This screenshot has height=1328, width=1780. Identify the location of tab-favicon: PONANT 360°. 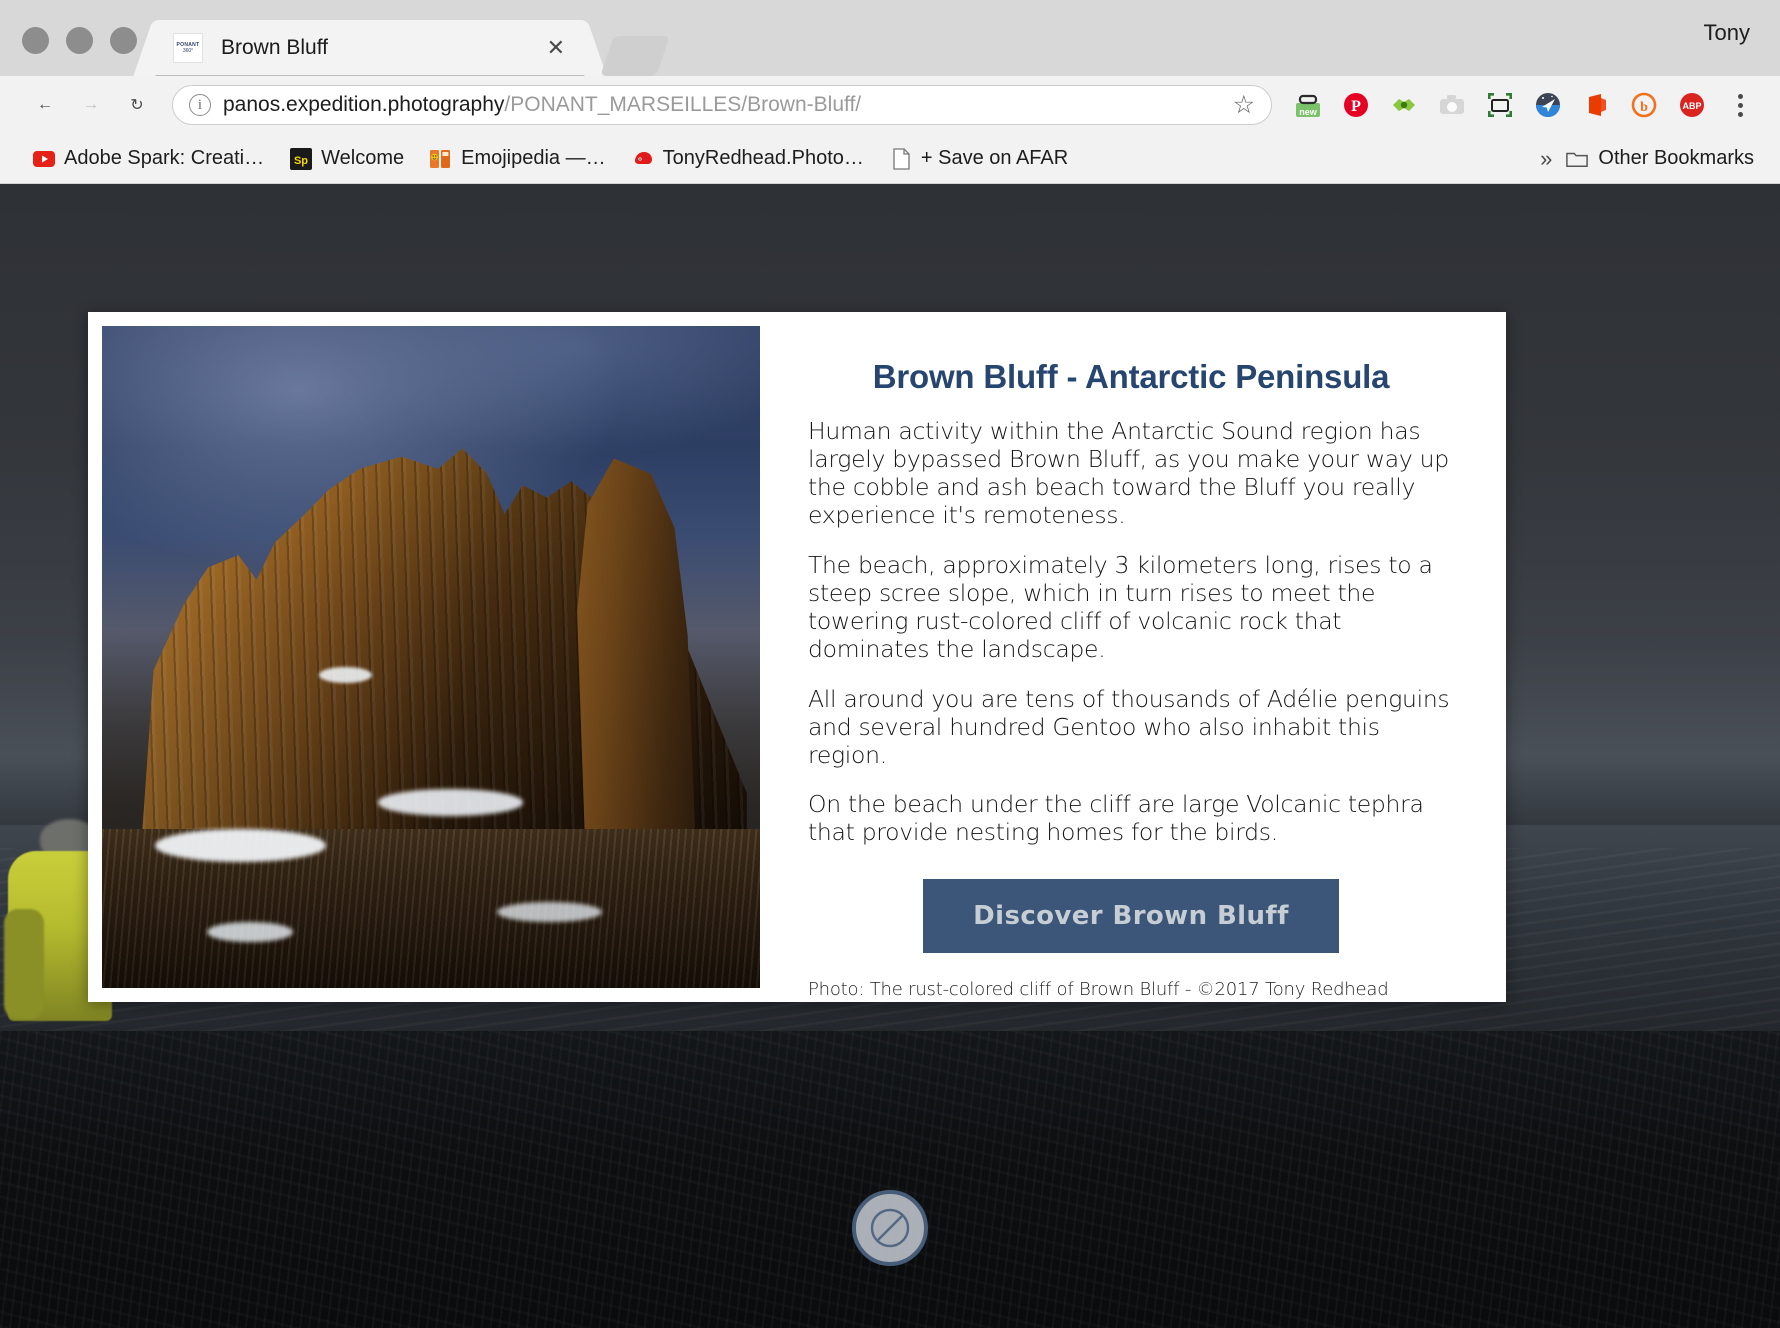
(188, 48).